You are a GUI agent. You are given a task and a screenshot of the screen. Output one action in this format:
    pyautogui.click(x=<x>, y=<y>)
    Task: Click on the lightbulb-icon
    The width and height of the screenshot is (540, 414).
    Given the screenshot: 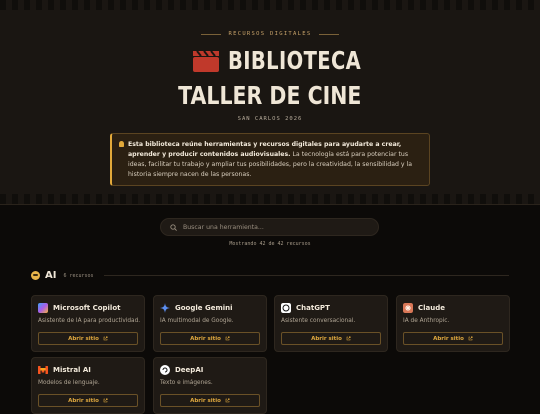 What is the action you would take?
    pyautogui.click(x=121, y=144)
    